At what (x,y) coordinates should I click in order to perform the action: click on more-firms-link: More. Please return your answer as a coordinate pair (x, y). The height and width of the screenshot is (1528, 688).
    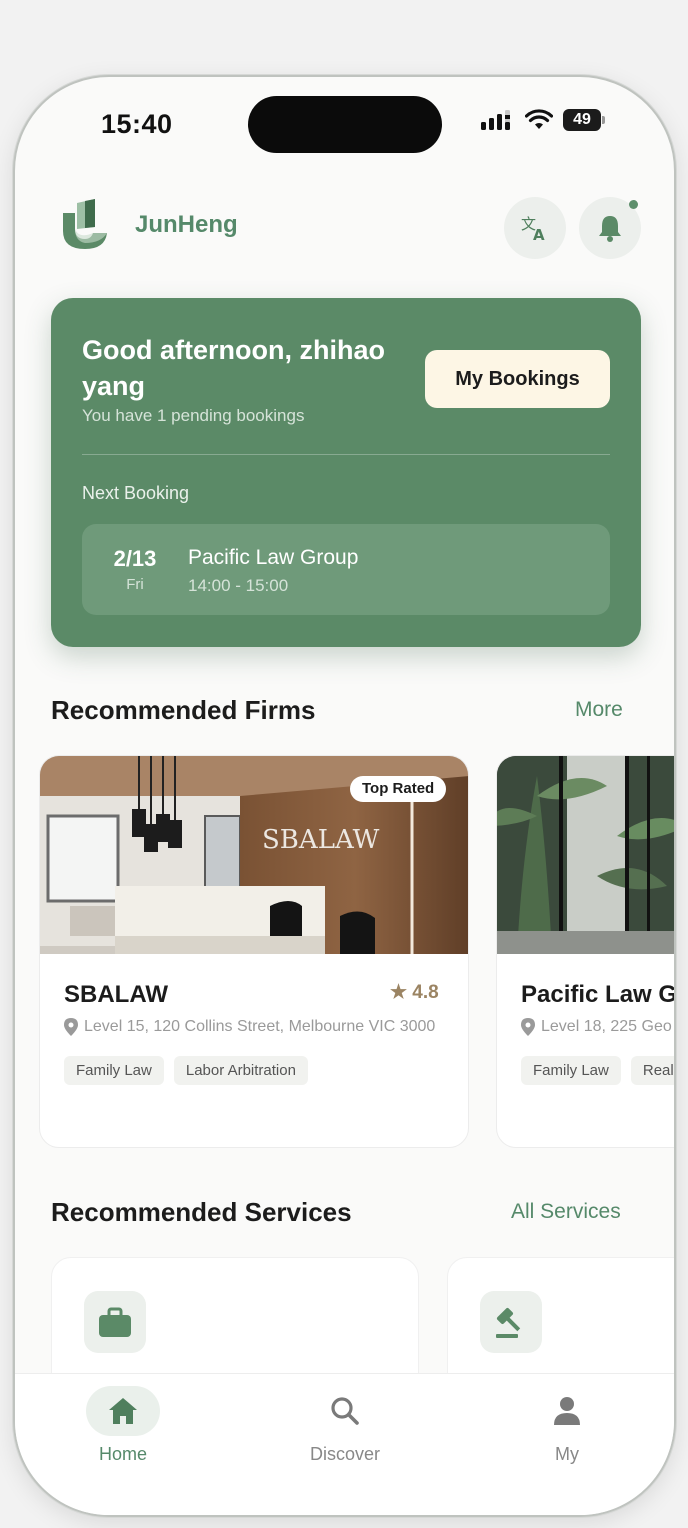
    Looking at the image, I should click on (599, 710).